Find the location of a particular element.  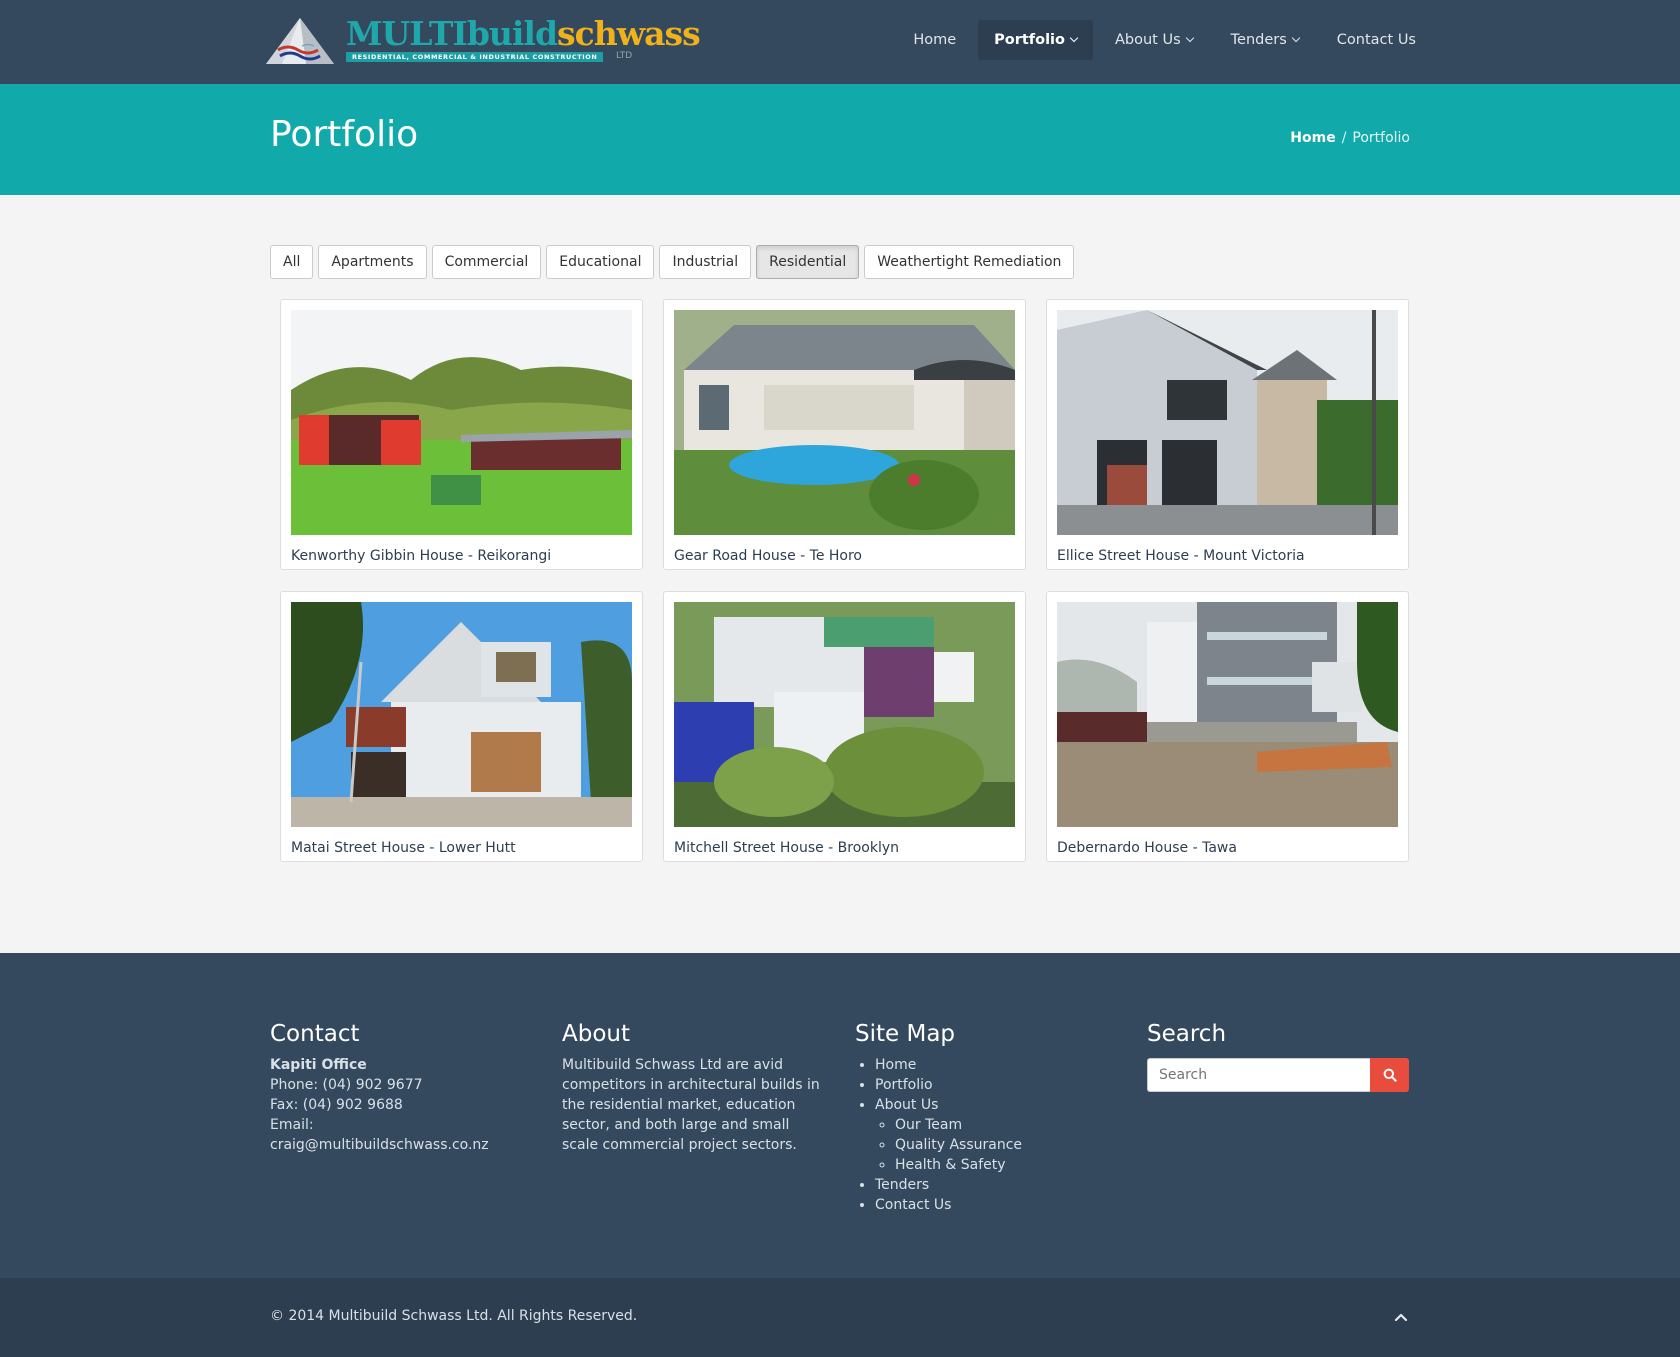

sitemap-health-link: Health & Safety is located at coordinates (1005, 1165).